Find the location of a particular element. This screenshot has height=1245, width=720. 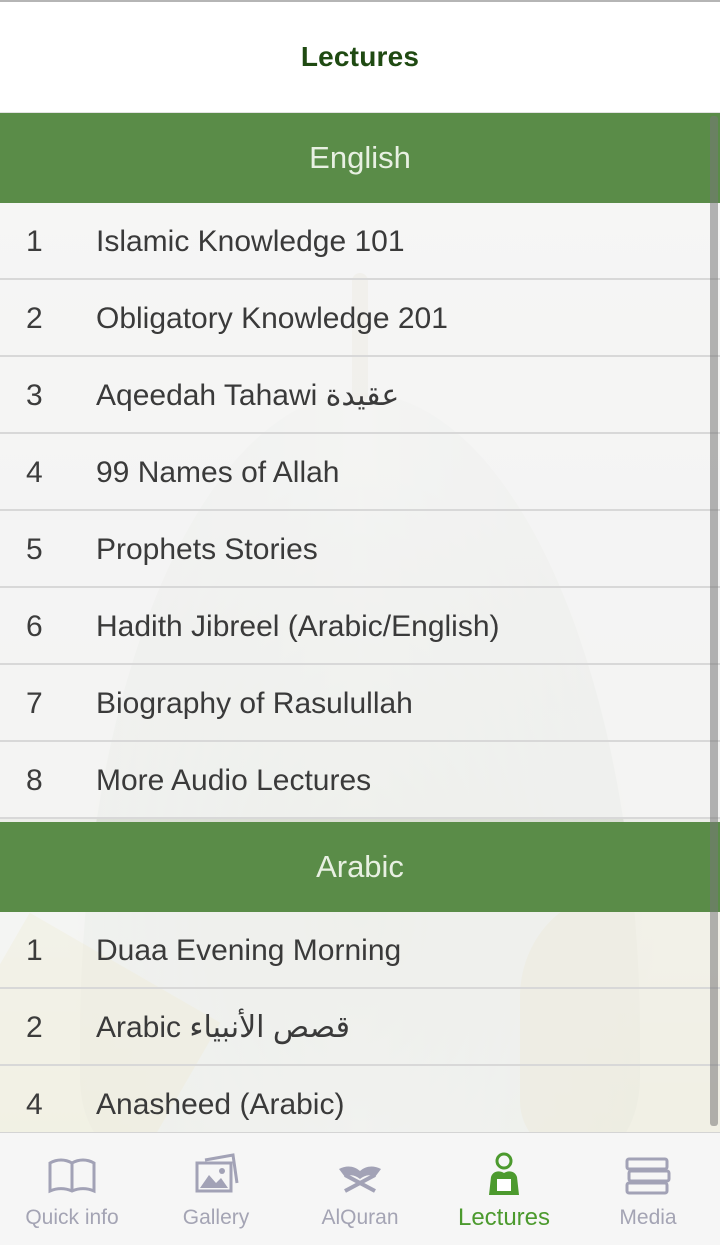

item-number: 6 is located at coordinates (34, 626).